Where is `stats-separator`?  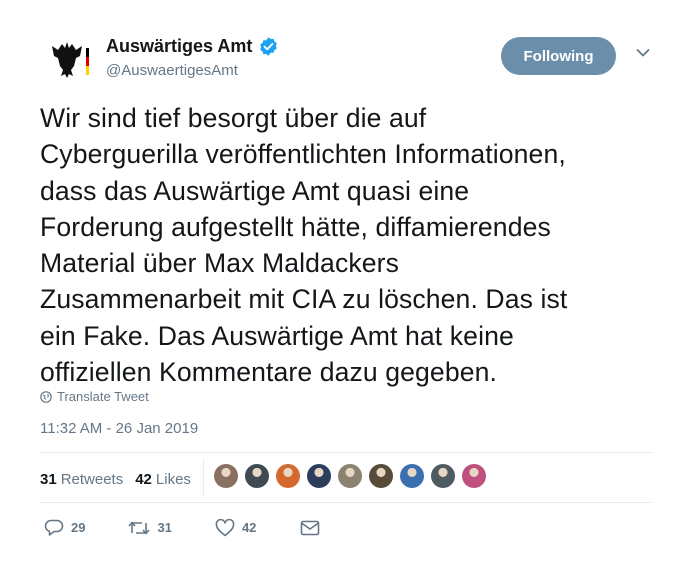 stats-separator is located at coordinates (203, 477).